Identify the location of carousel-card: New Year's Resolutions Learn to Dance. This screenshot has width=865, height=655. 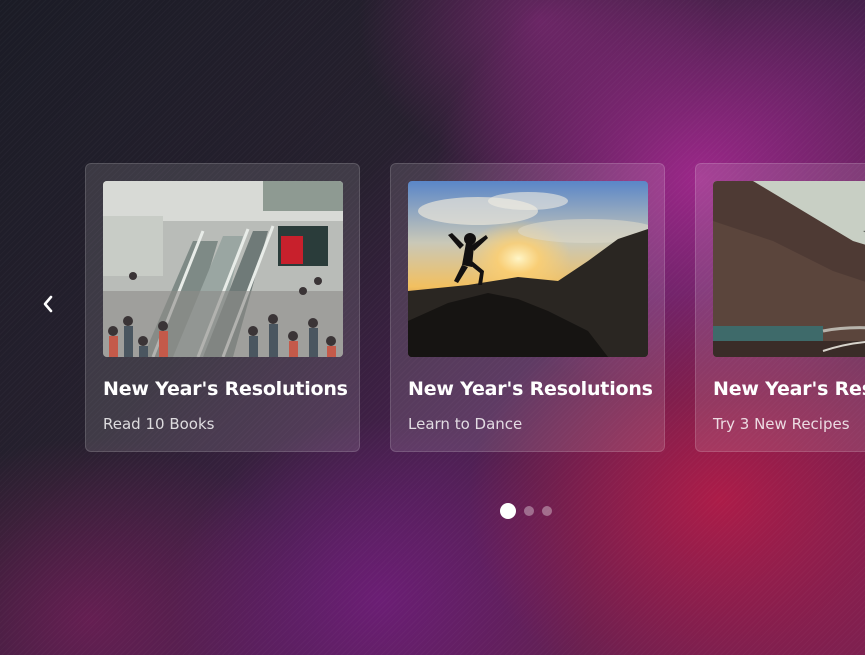
(527, 307).